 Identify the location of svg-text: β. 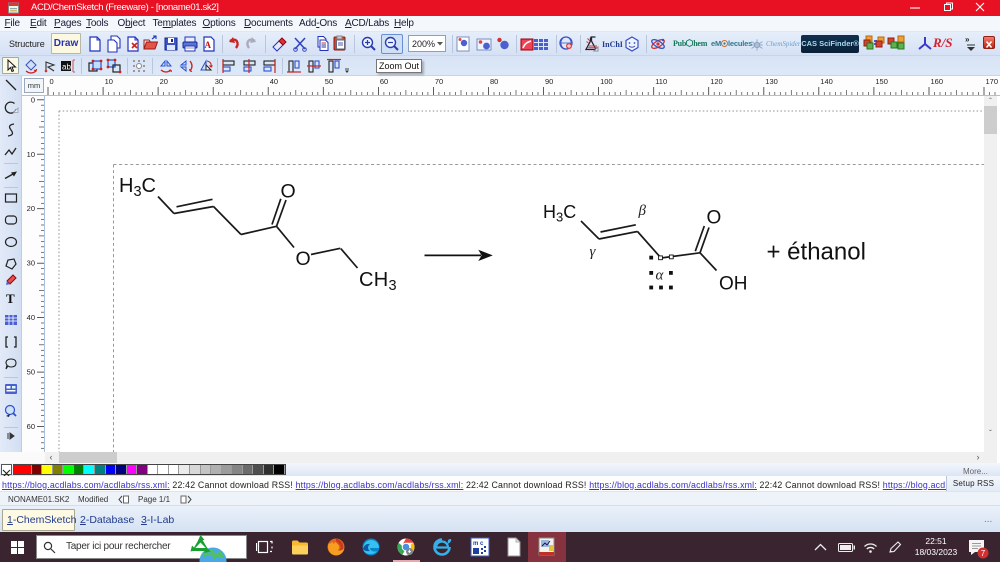
(642, 211).